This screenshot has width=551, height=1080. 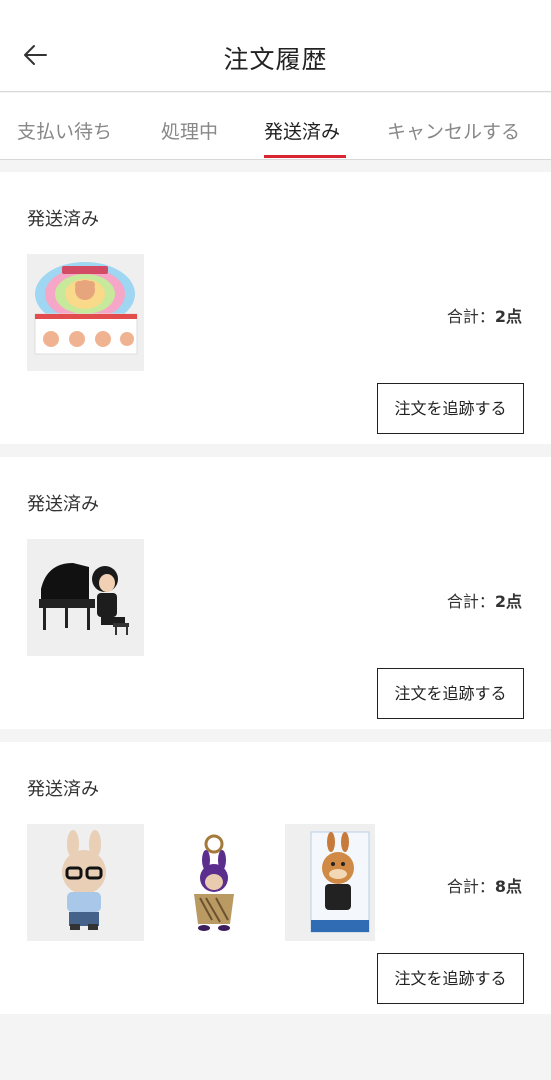 I want to click on product-glasses-figure-image, so click(x=85, y=882).